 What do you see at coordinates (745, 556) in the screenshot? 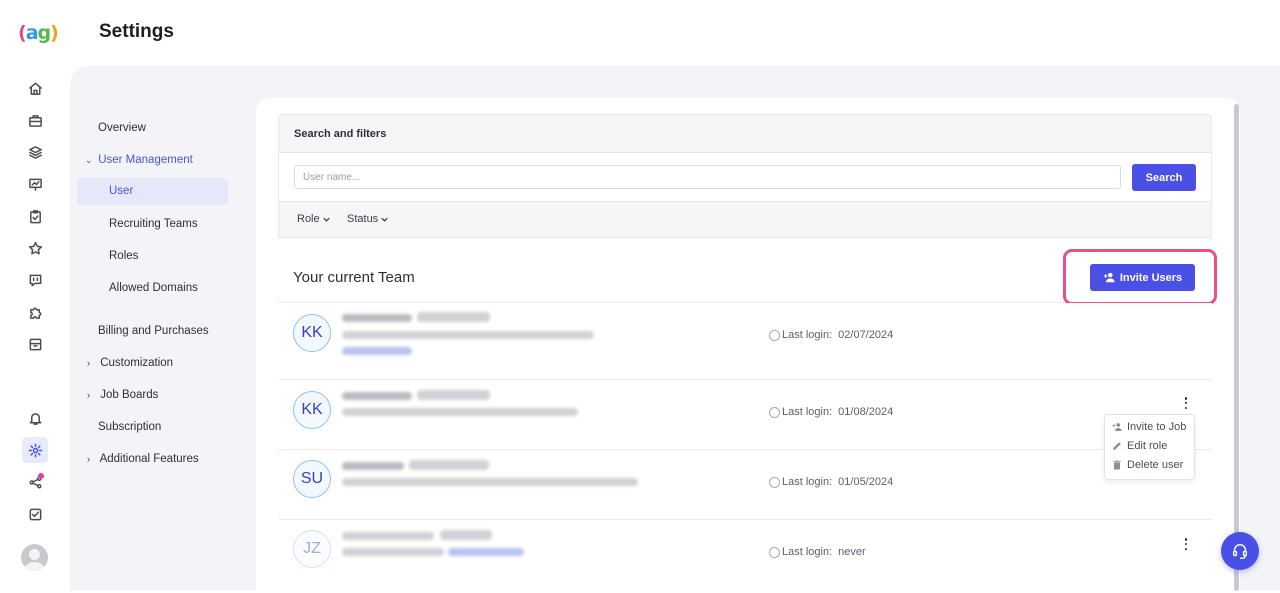
I see `table-row: JZ Last login: never` at bounding box center [745, 556].